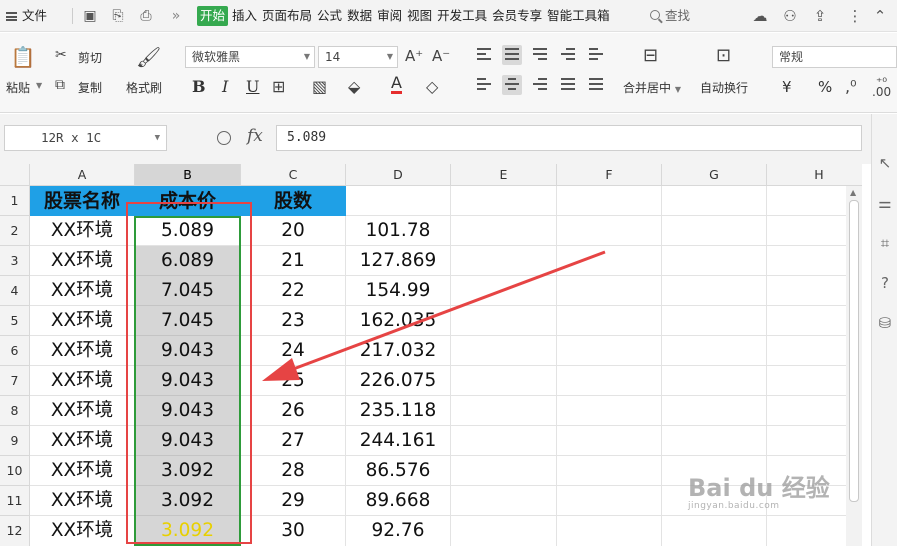  What do you see at coordinates (82, 201) in the screenshot?
I see `header-cell: 股票名称` at bounding box center [82, 201].